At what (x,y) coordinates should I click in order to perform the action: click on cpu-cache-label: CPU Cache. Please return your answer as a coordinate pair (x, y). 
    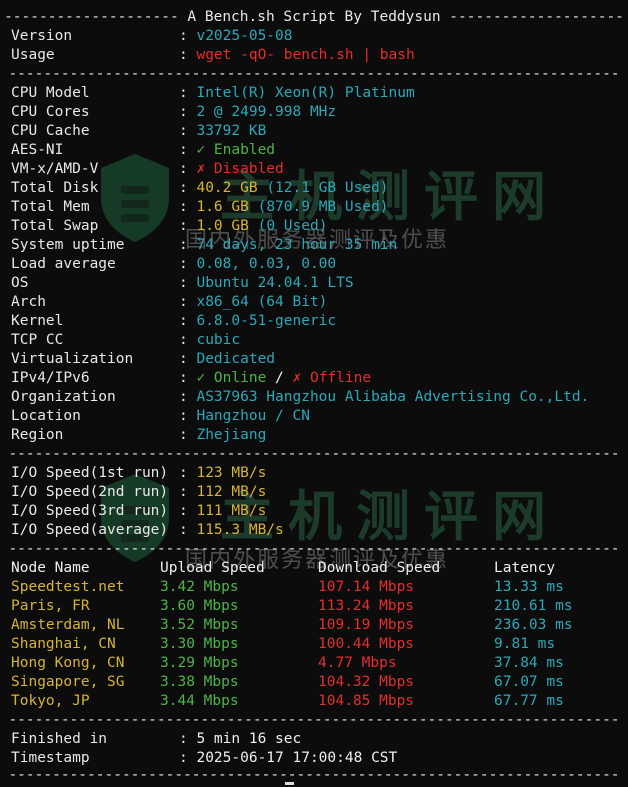
    Looking at the image, I should click on (50, 131).